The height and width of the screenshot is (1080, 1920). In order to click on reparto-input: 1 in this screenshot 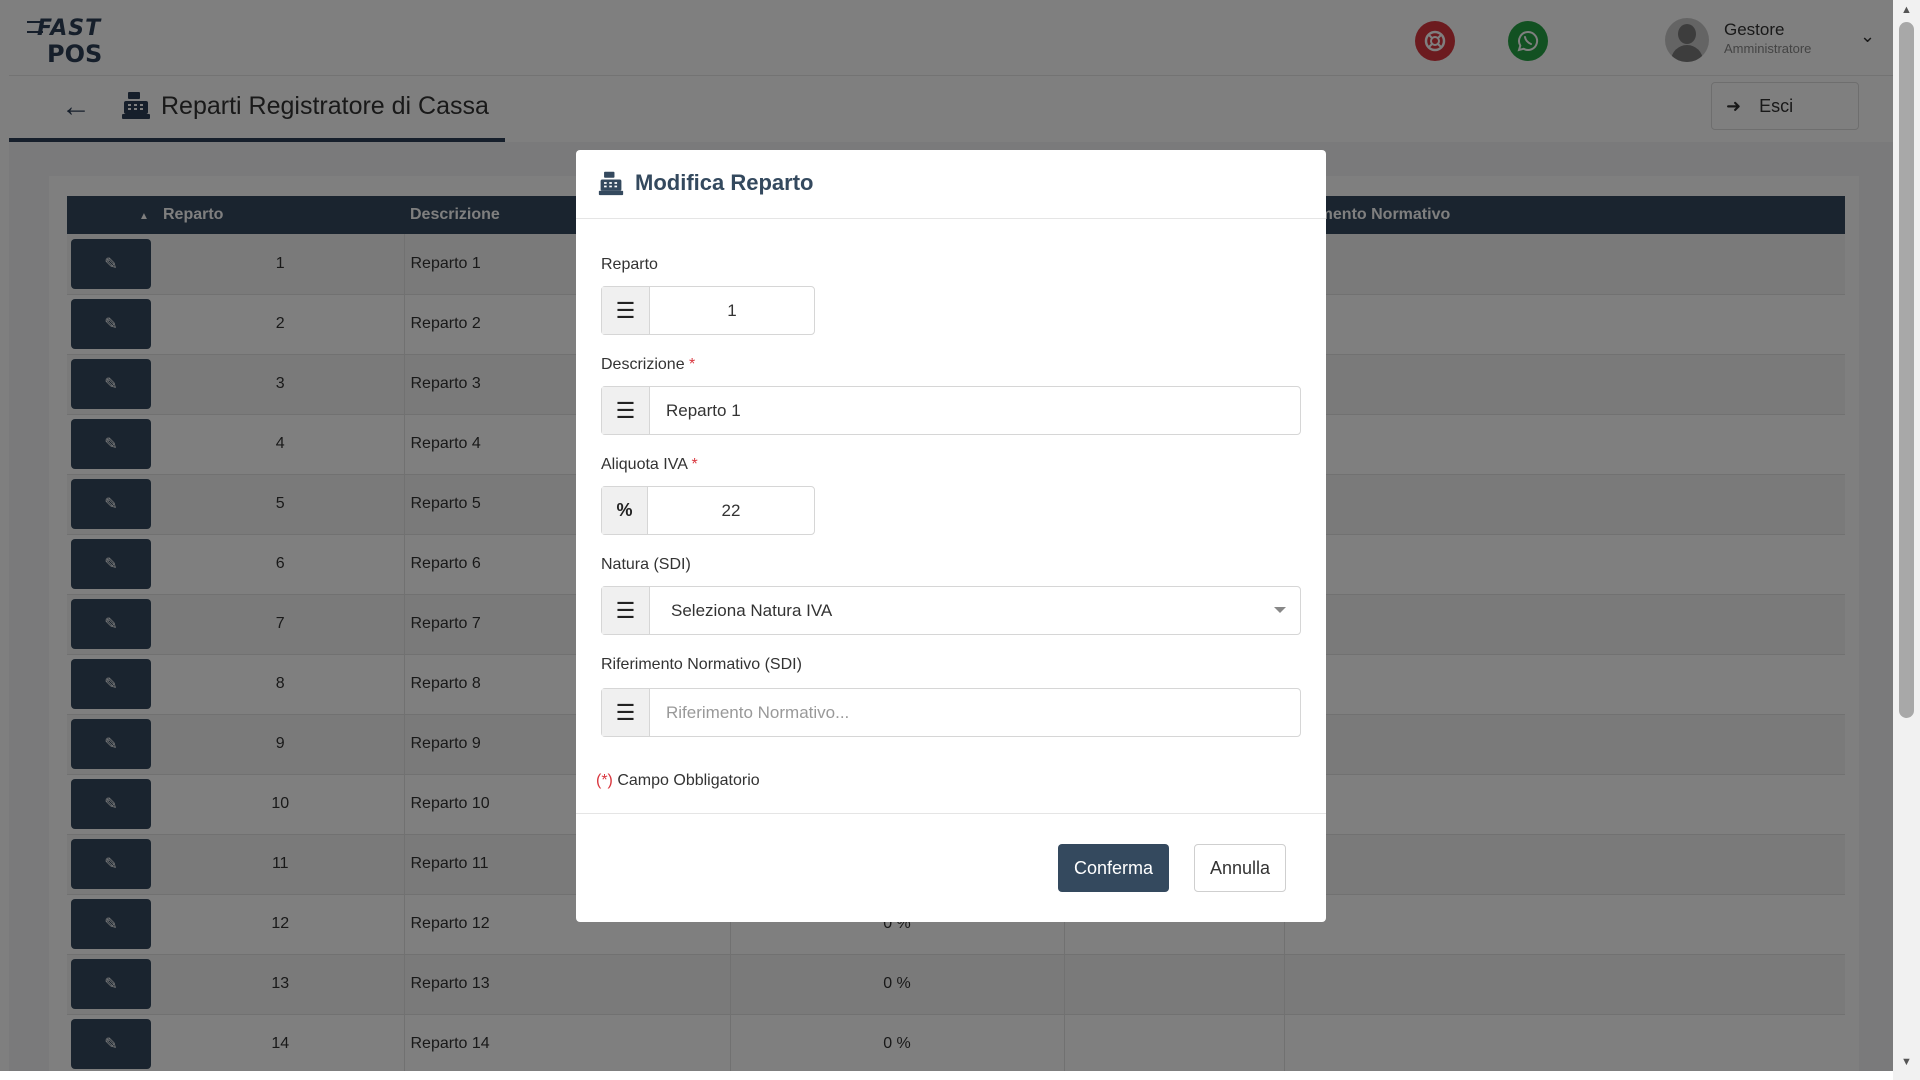, I will do `click(732, 310)`.